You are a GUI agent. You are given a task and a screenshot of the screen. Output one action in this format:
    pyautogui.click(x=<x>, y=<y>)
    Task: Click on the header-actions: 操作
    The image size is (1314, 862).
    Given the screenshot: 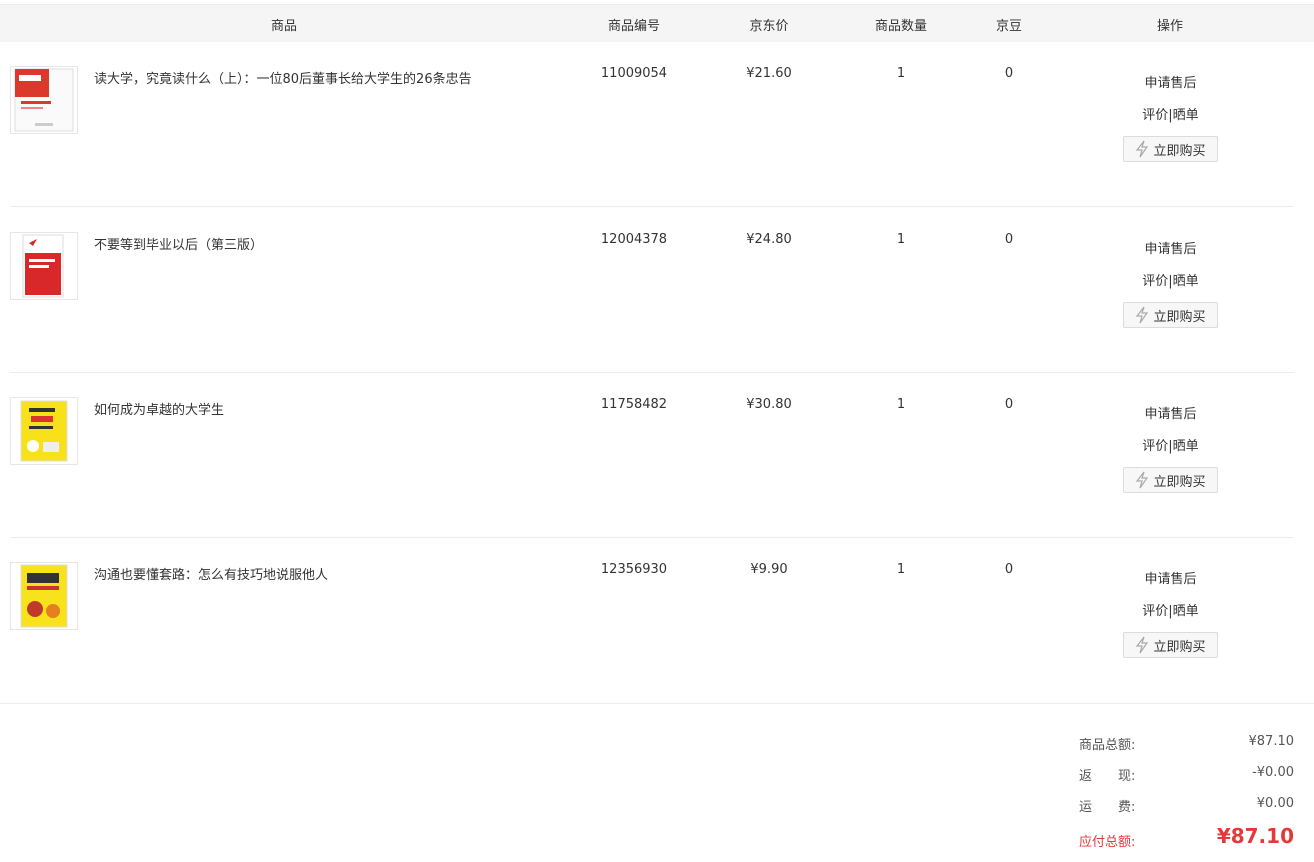 What is the action you would take?
    pyautogui.click(x=1170, y=26)
    